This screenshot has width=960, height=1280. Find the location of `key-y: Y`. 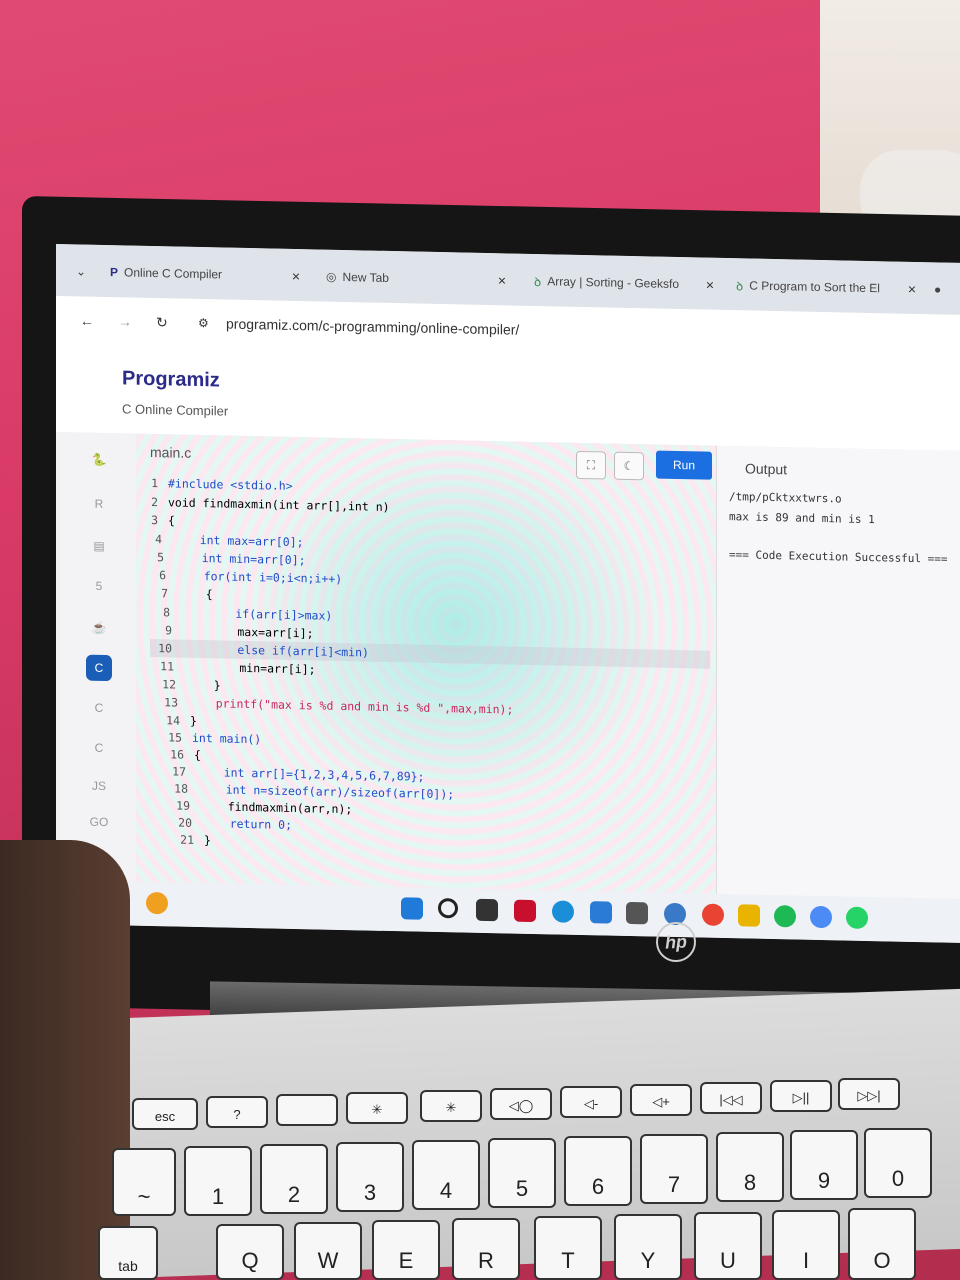

key-y: Y is located at coordinates (648, 1247).